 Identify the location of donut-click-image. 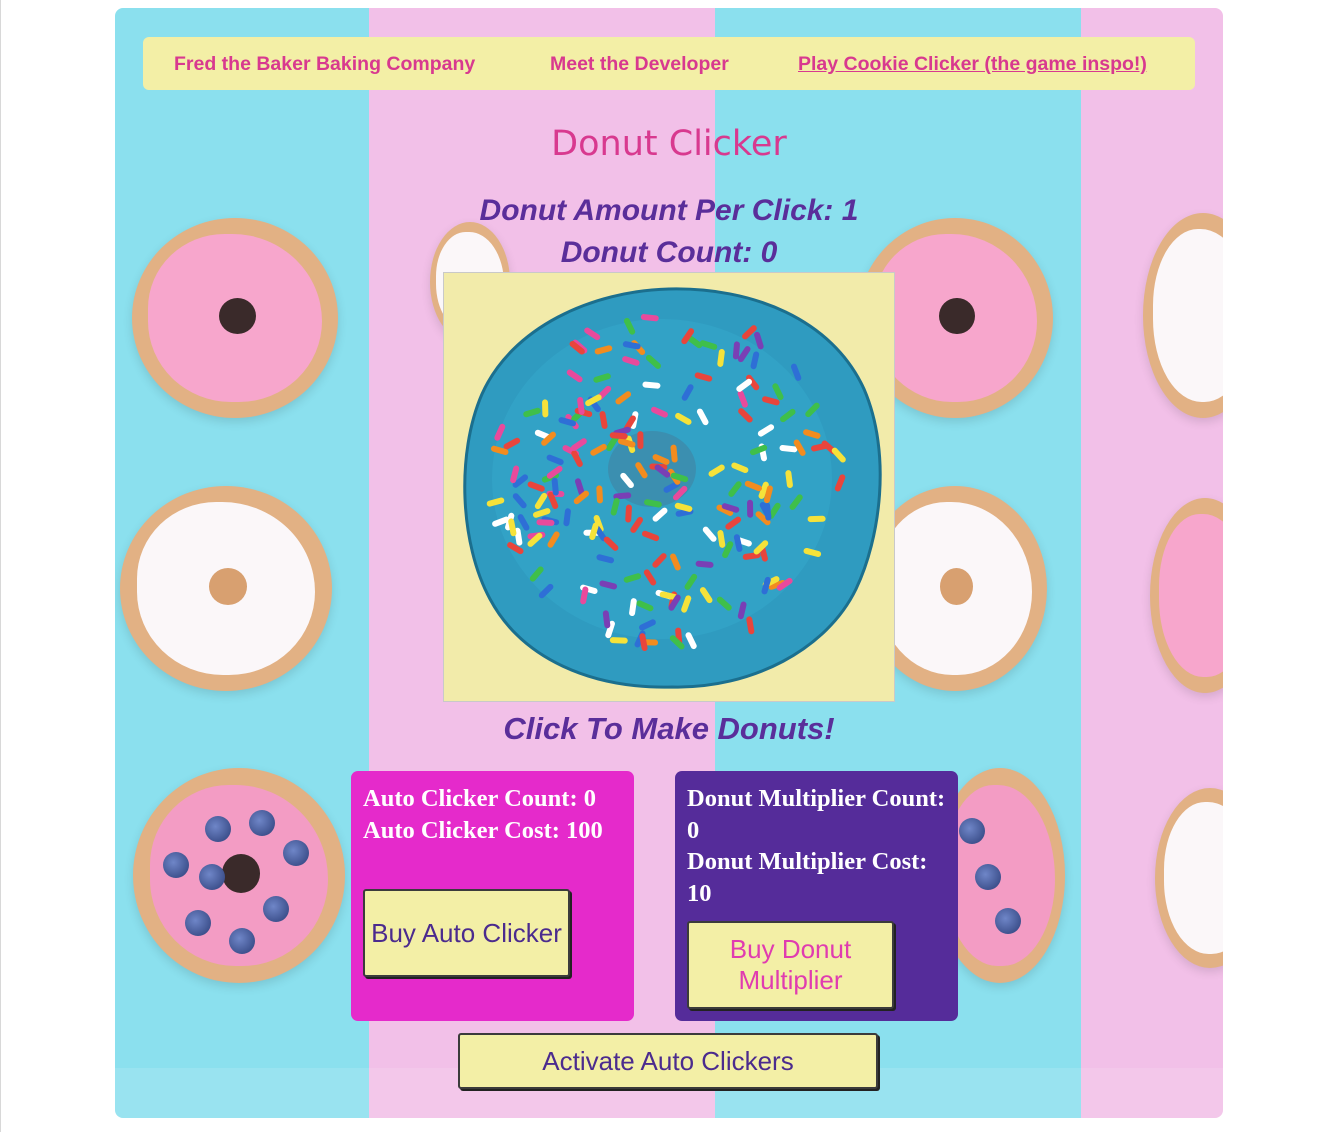
(669, 486).